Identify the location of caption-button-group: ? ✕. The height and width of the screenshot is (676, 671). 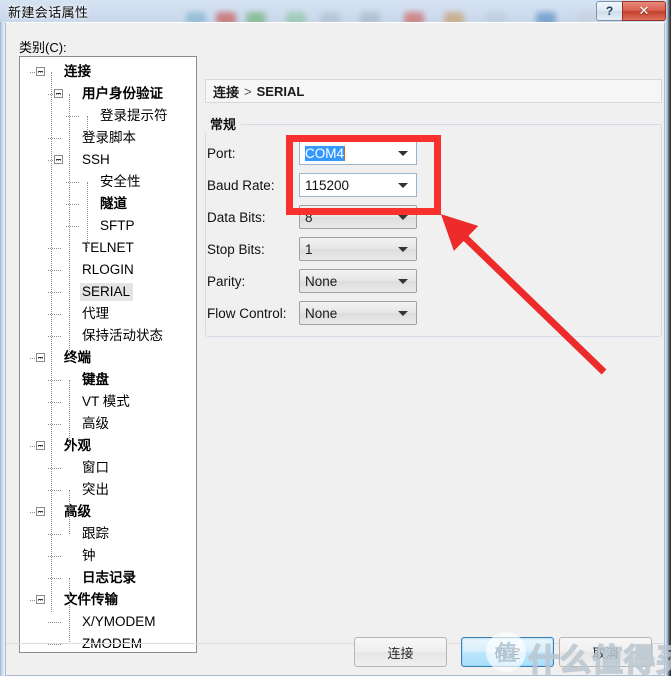
(631, 11).